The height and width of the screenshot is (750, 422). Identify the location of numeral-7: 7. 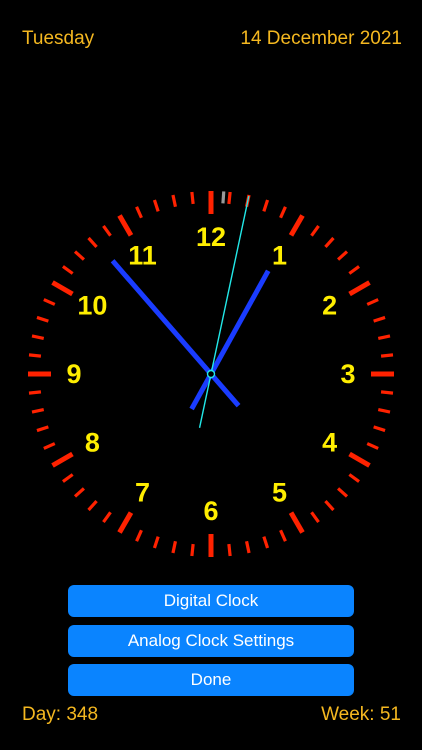
(142, 493).